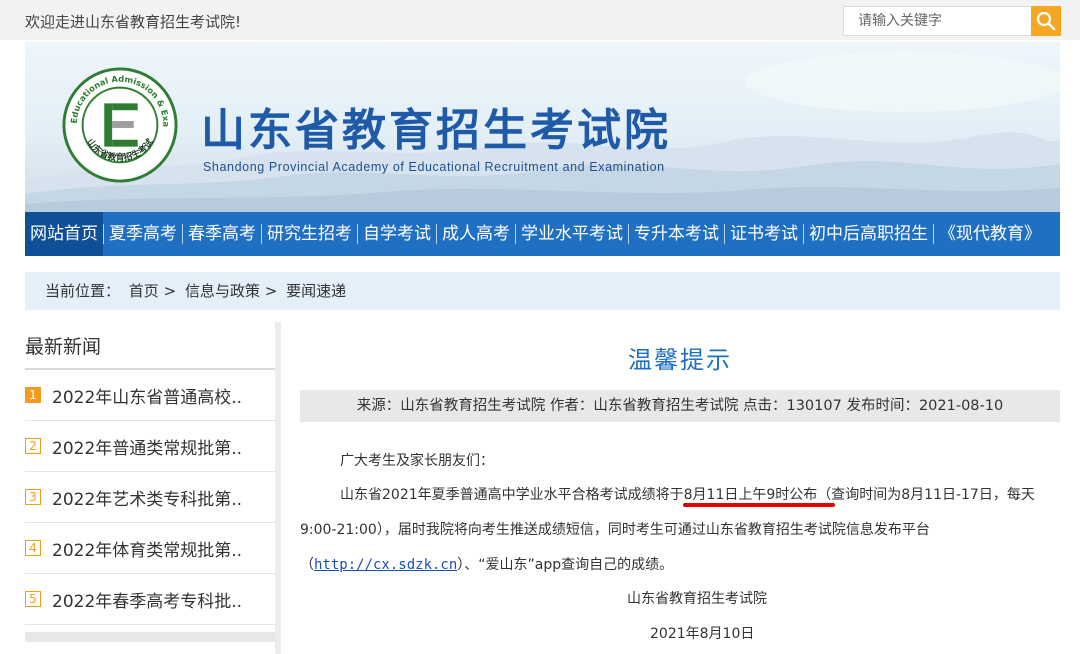 Image resolution: width=1080 pixels, height=654 pixels. Describe the element at coordinates (565, 565) in the screenshot. I see `paragraph-tail: ）、“爱山东”app查询自己的成绩。` at that location.